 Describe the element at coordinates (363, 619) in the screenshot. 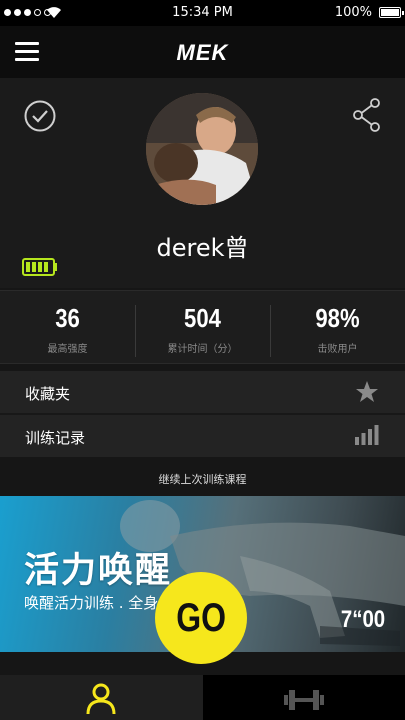

I see `course-duration: 7“00` at that location.